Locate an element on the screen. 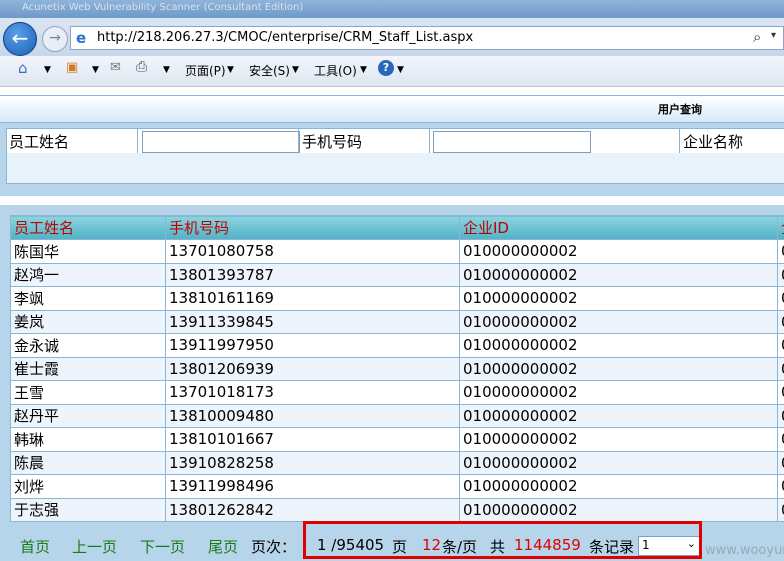 The width and height of the screenshot is (784, 561). column-header-phone: 手机号码 is located at coordinates (312, 227).